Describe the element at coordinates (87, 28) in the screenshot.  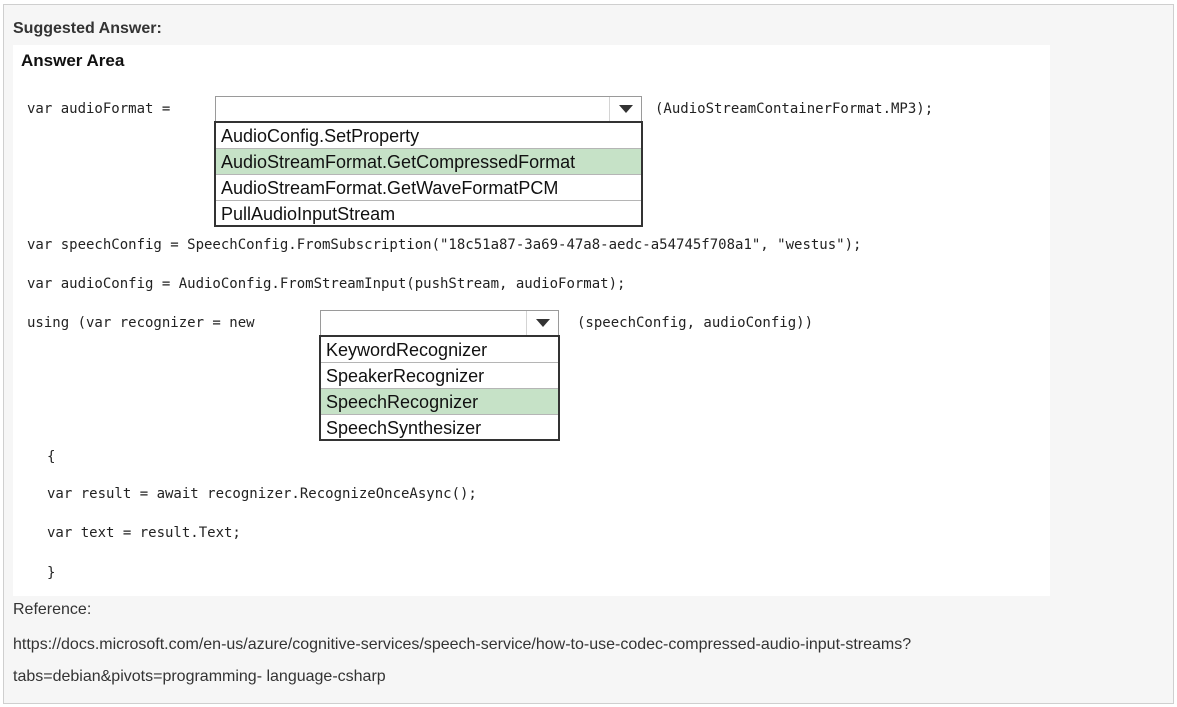
I see `suggested-answer-heading: Suggested Answer:` at that location.